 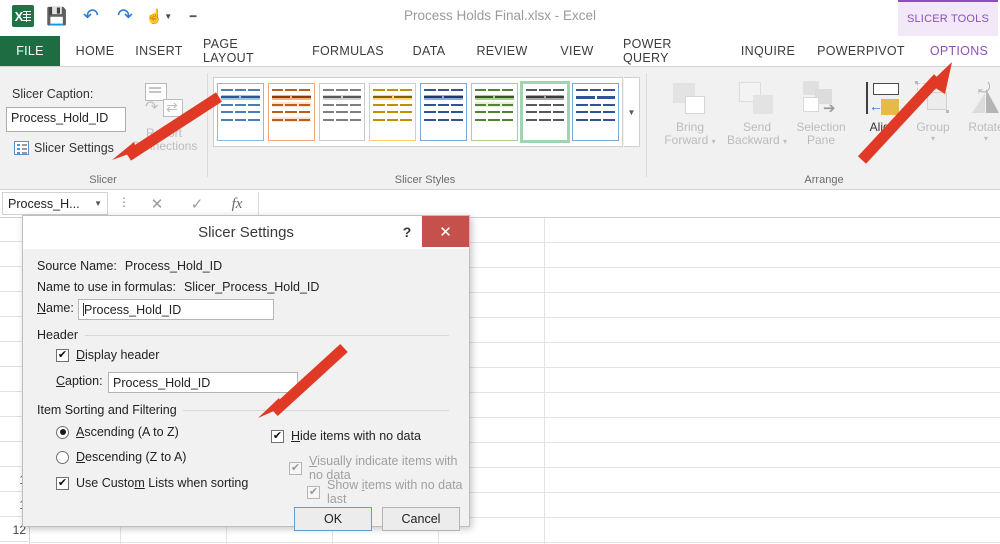 What do you see at coordinates (133, 309) in the screenshot?
I see `name-input-value: Process_Hold_ID` at bounding box center [133, 309].